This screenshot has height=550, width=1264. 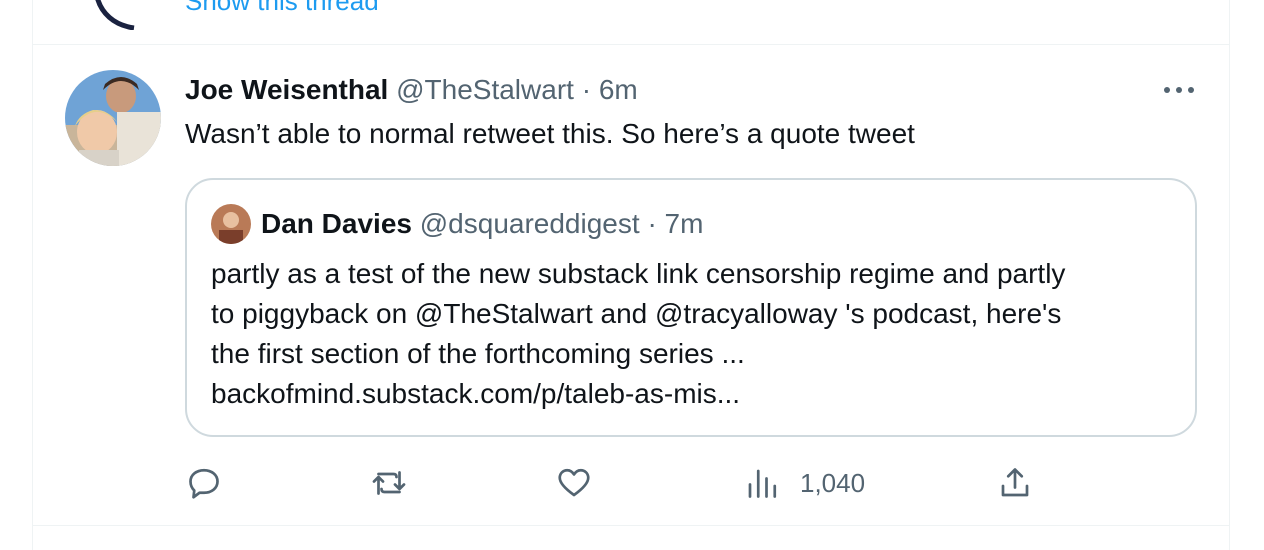 I want to click on quoted-author-name: Dan Davies, so click(x=336, y=223).